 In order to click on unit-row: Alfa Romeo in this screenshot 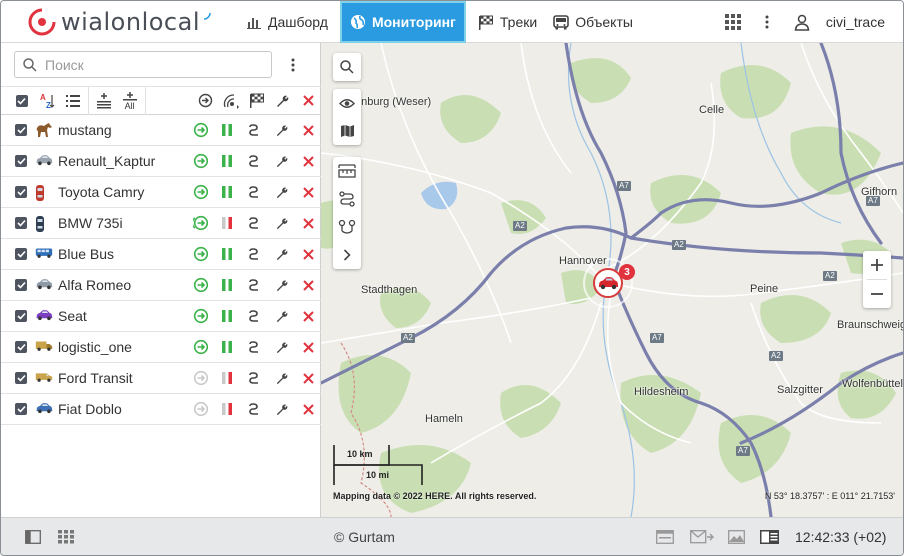, I will do `click(161, 285)`.